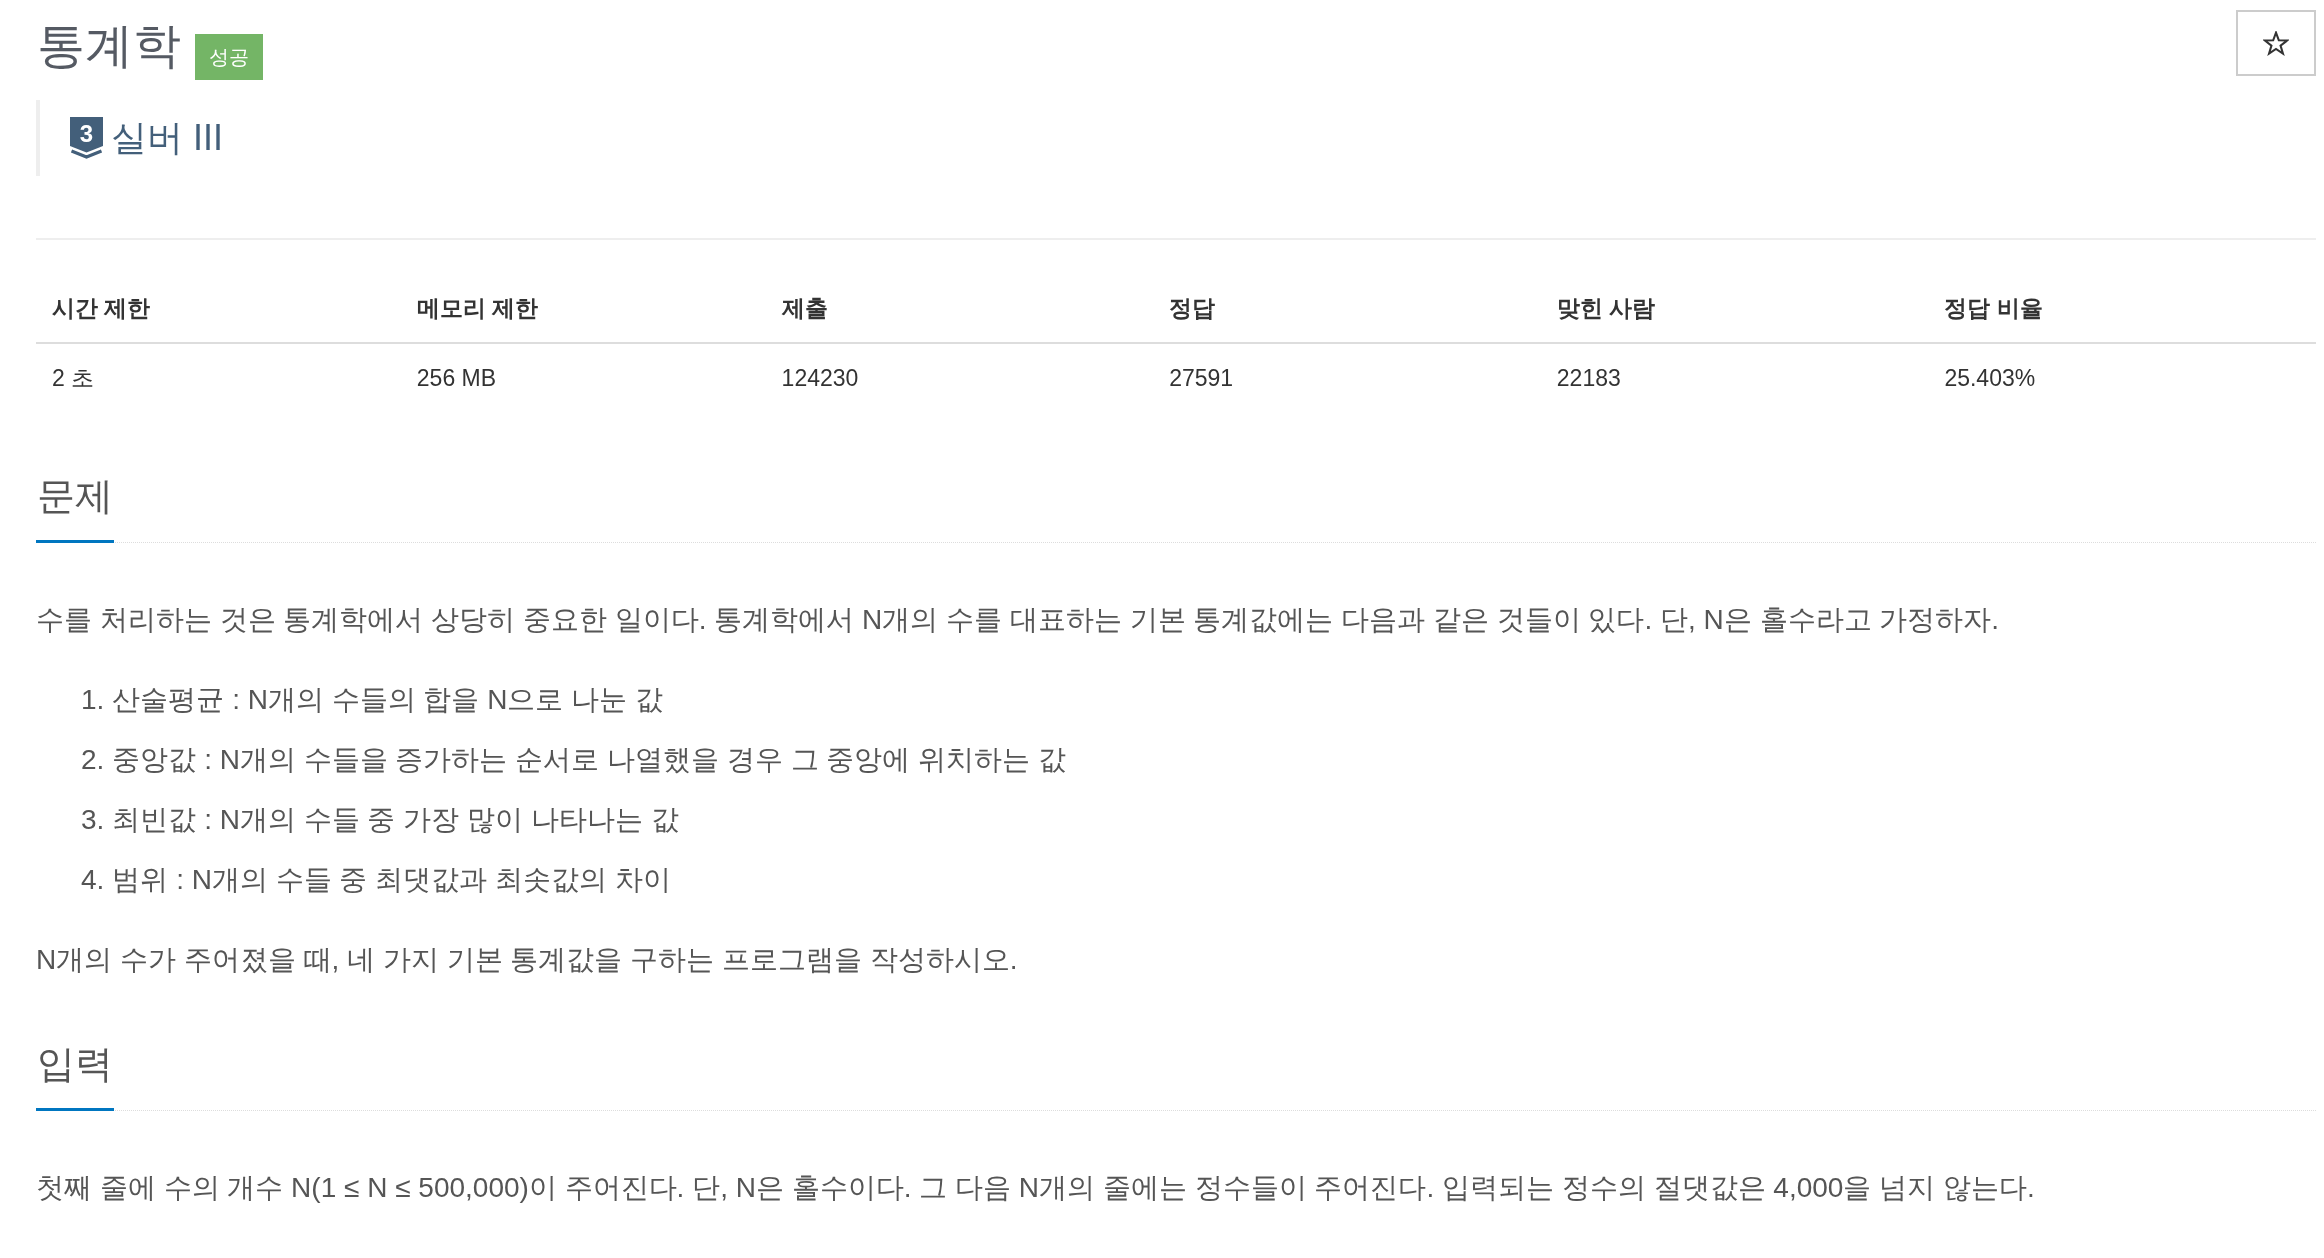  I want to click on result-label: 성공, so click(229, 57).